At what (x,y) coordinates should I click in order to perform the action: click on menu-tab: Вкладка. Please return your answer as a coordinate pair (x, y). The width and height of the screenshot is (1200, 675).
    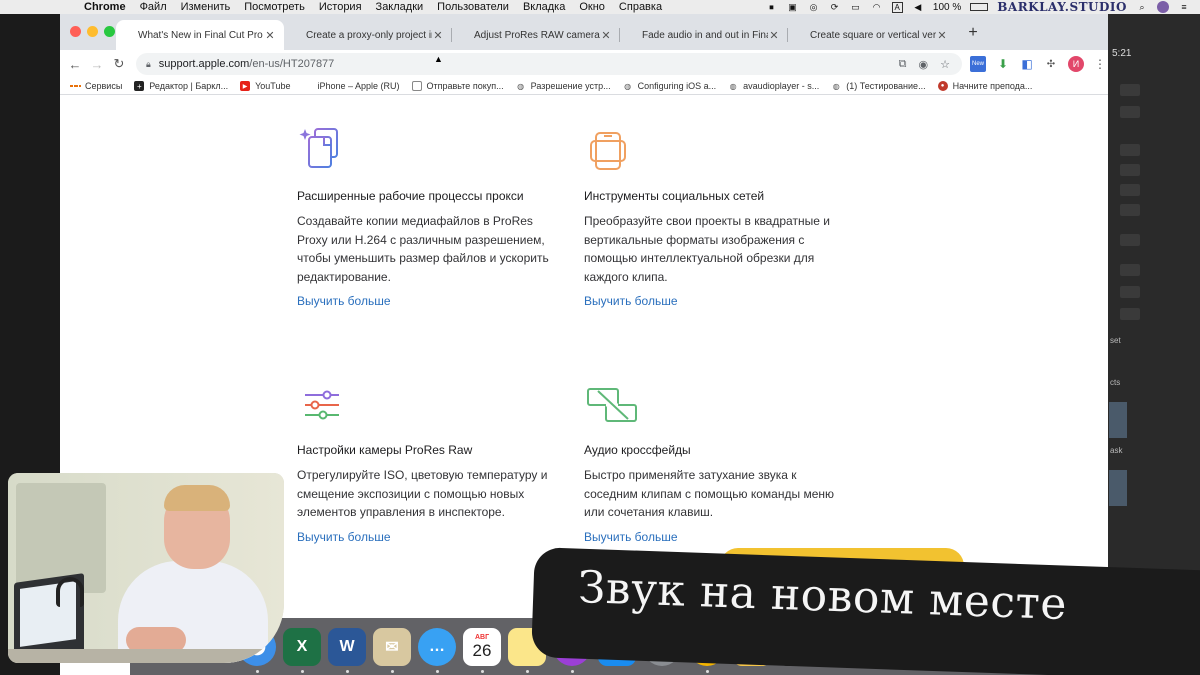
    Looking at the image, I should click on (544, 7).